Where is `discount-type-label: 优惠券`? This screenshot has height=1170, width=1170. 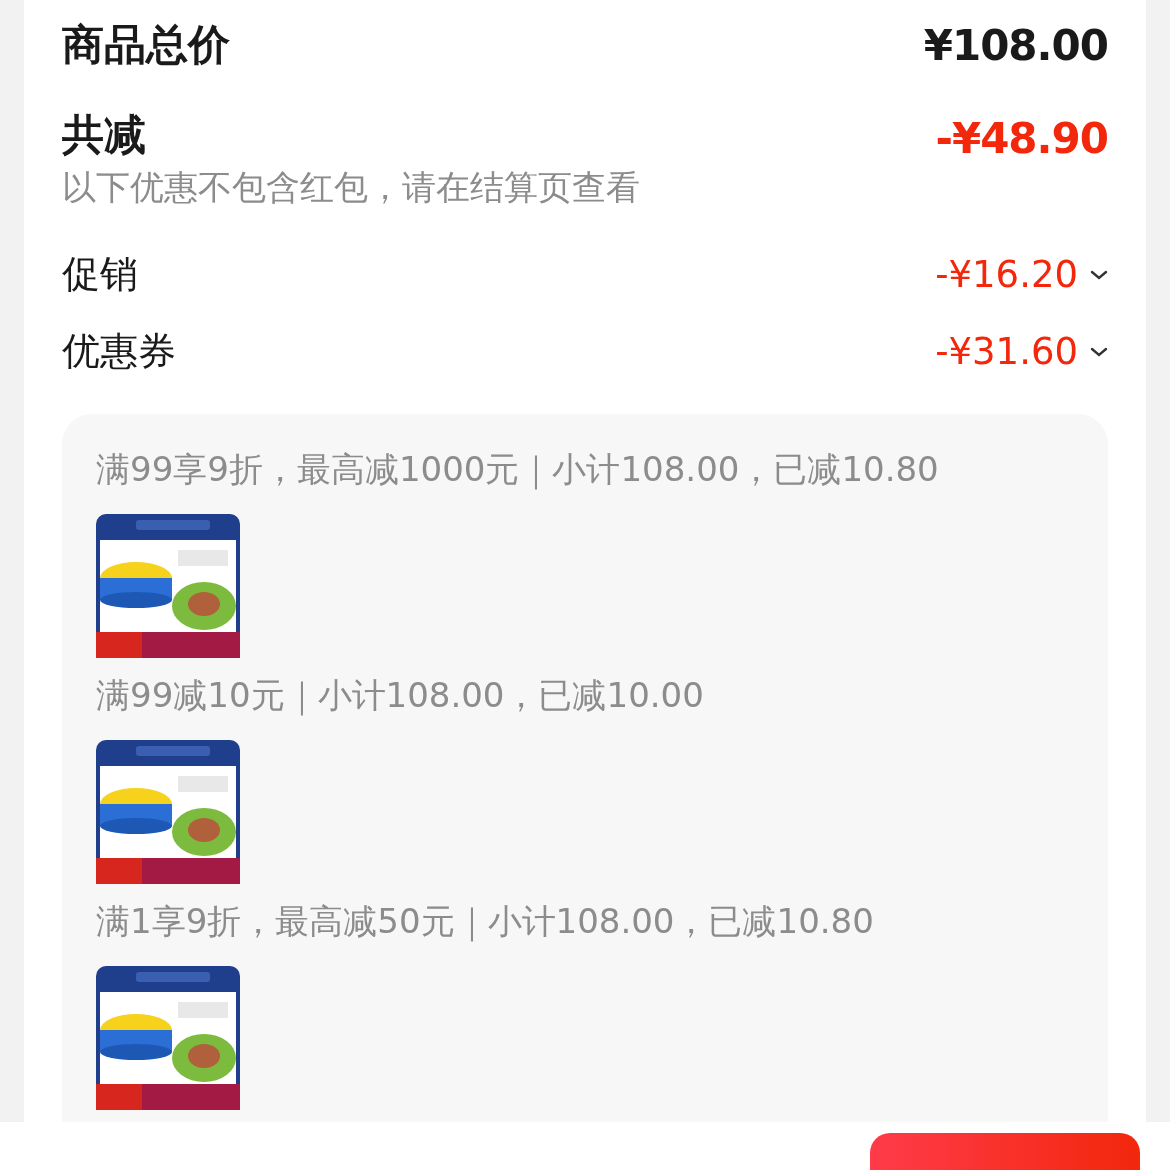 discount-type-label: 优惠券 is located at coordinates (119, 352).